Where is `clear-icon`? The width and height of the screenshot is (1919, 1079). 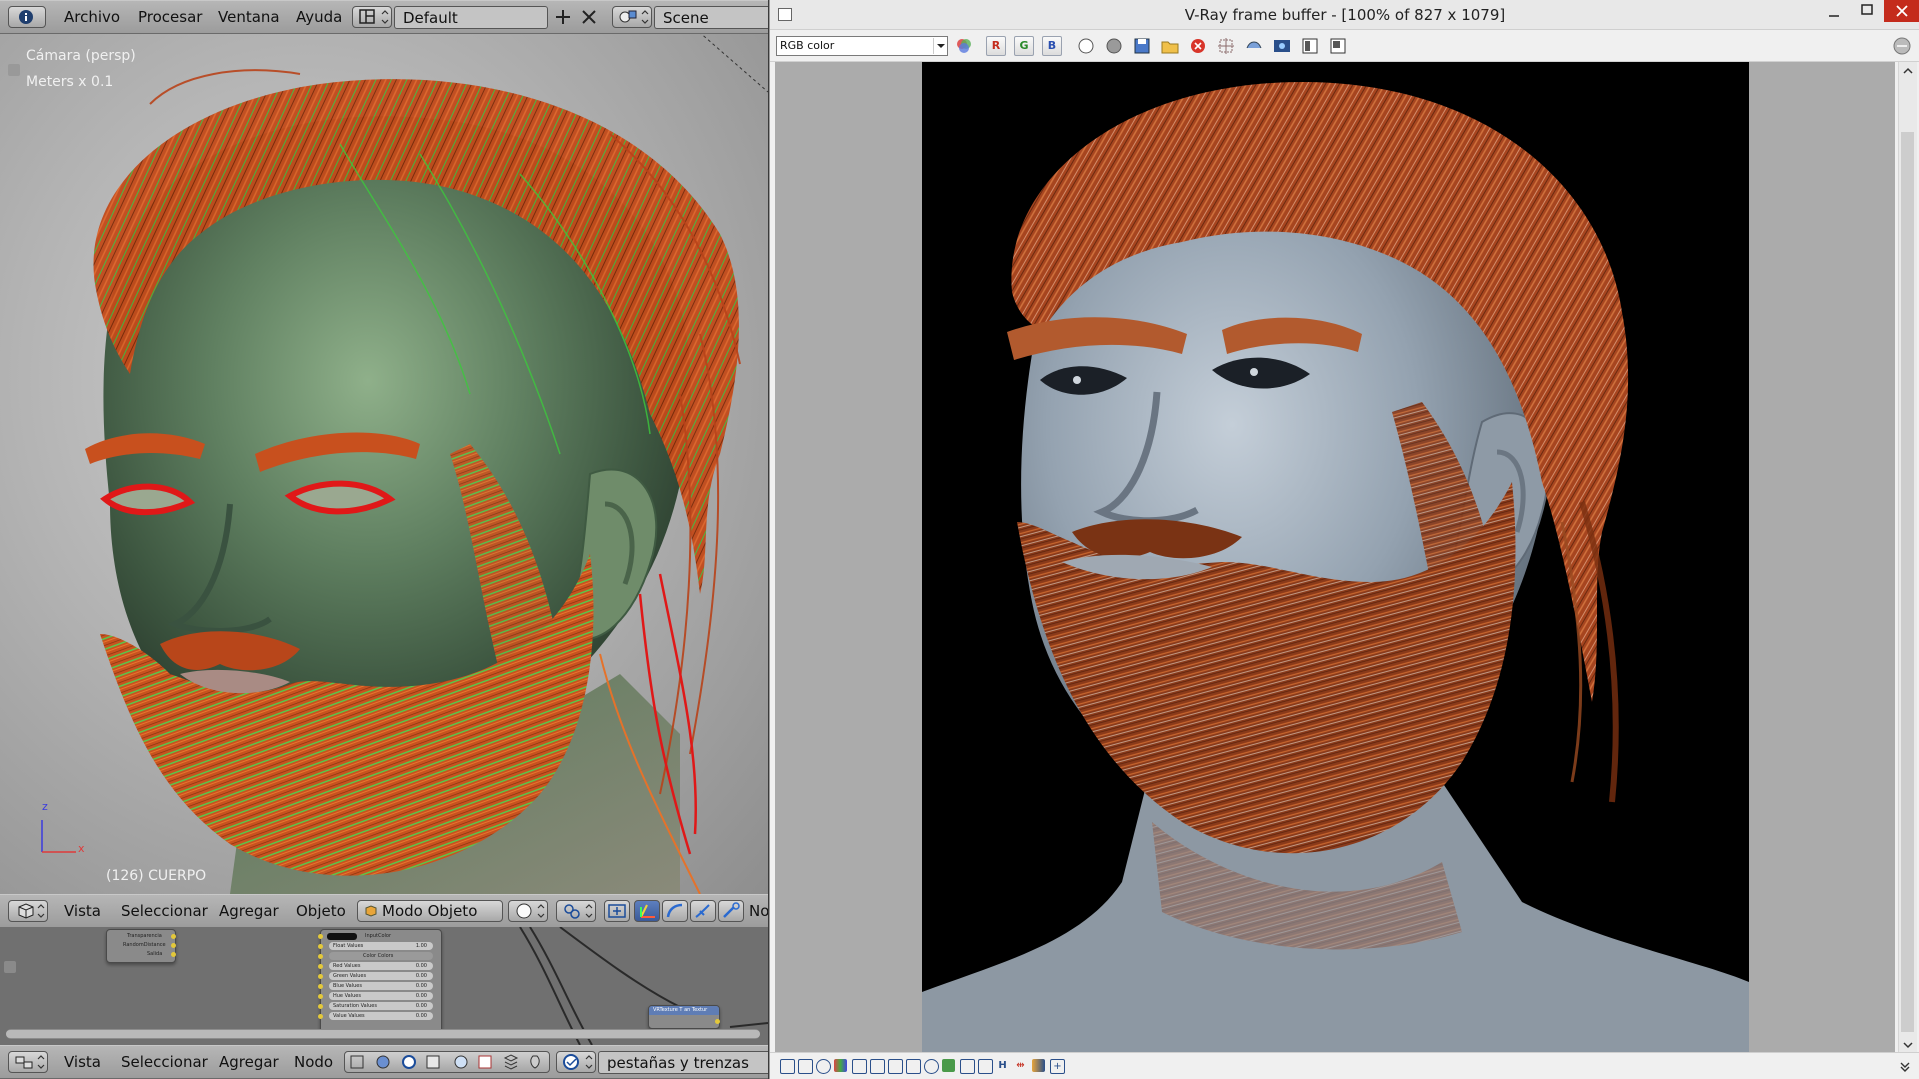 clear-icon is located at coordinates (1198, 46).